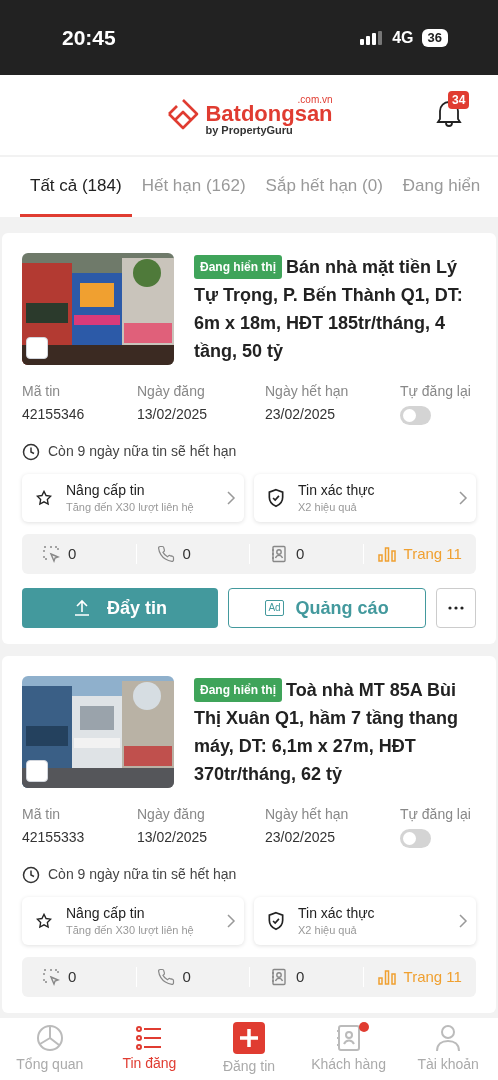  I want to click on upload-icon, so click(82, 608).